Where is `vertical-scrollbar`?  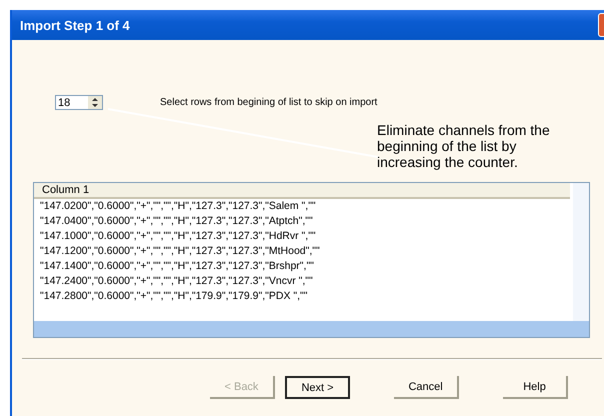 vertical-scrollbar is located at coordinates (581, 252).